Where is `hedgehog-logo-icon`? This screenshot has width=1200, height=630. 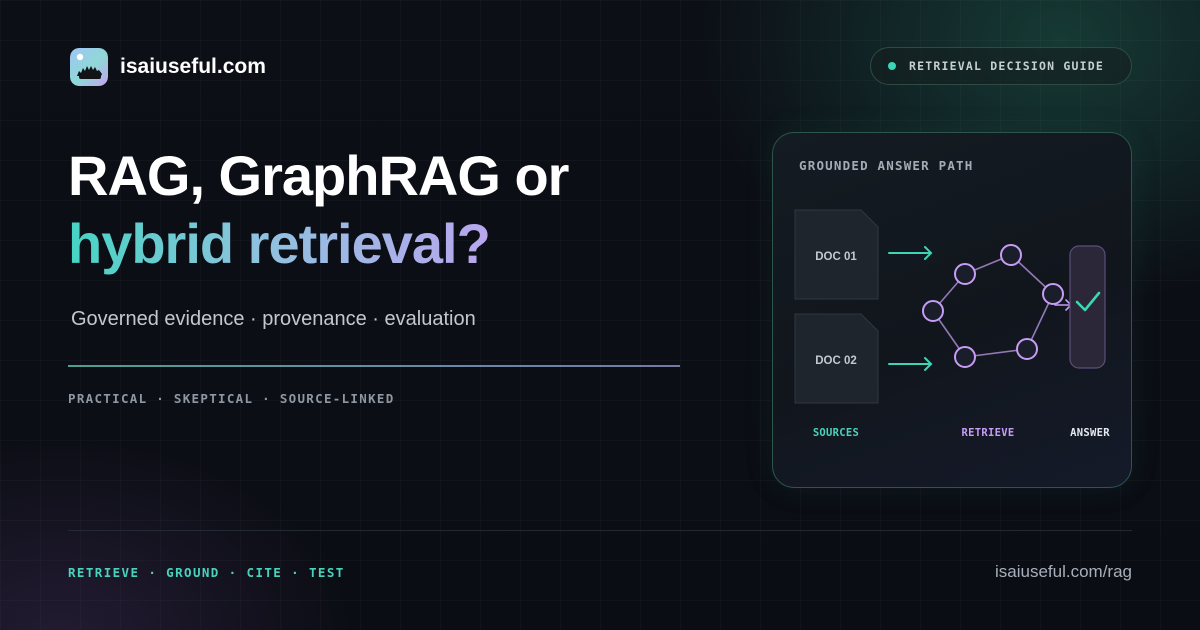
hedgehog-logo-icon is located at coordinates (89, 67).